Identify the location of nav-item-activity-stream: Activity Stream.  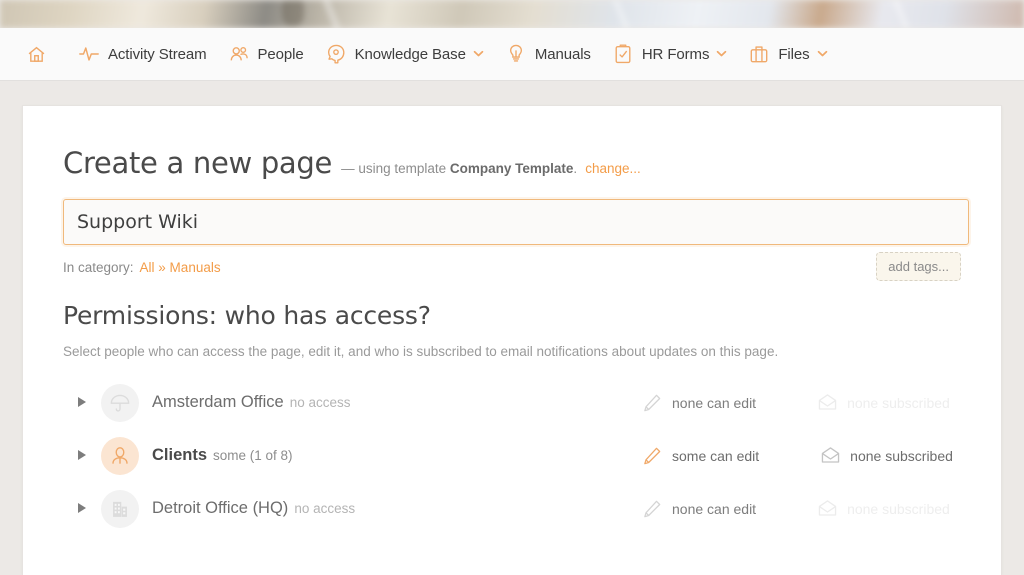
(142, 54).